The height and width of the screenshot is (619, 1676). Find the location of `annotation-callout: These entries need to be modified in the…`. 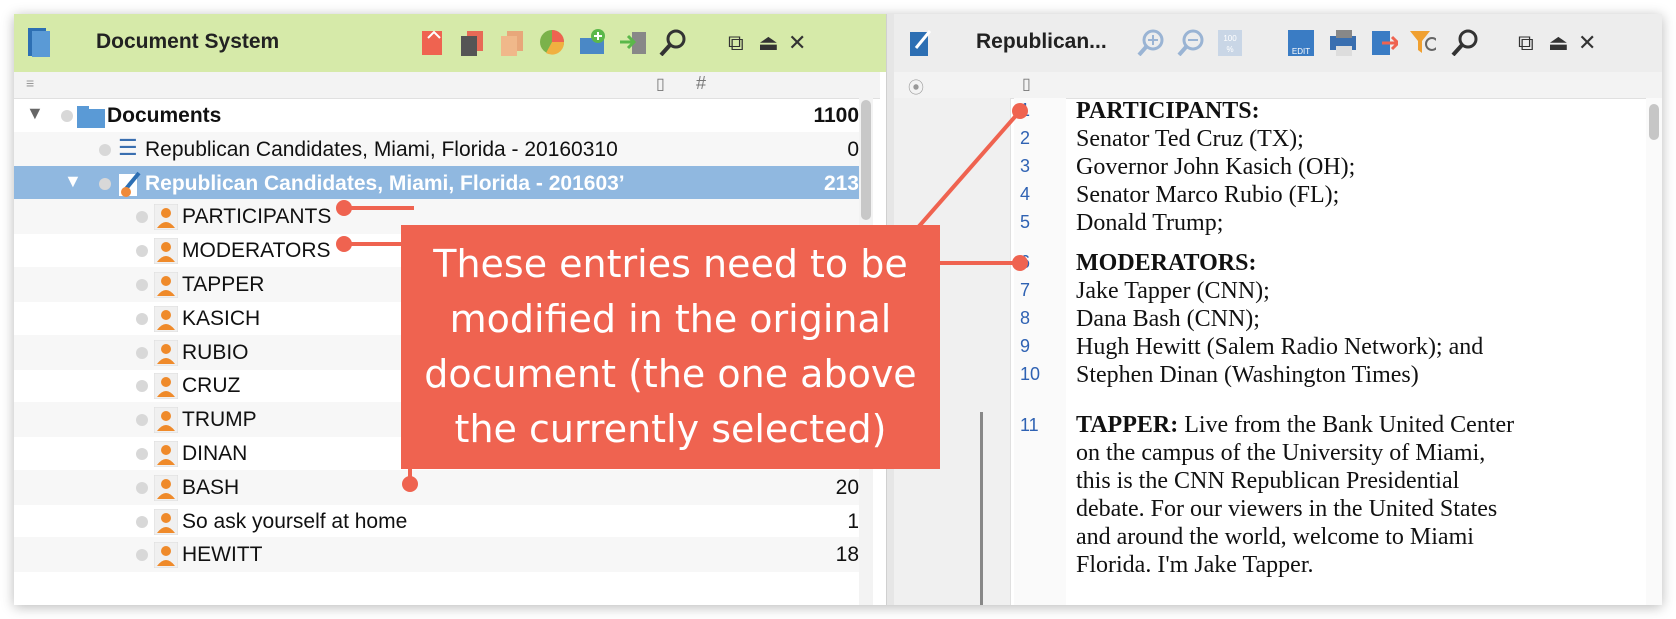

annotation-callout: These entries need to be modified in the… is located at coordinates (670, 347).